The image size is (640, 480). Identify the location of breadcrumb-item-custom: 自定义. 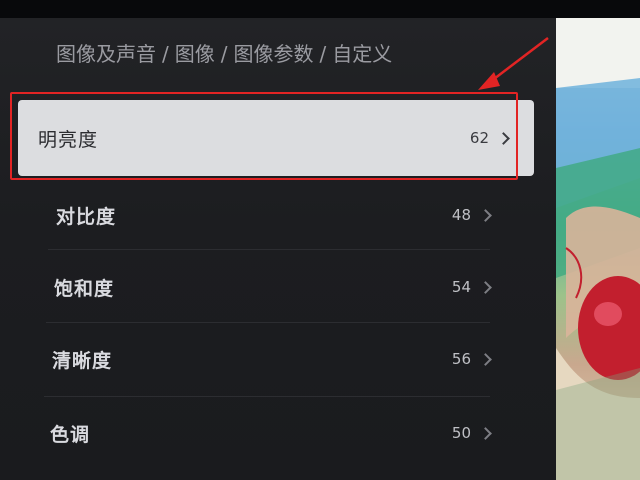
(362, 54).